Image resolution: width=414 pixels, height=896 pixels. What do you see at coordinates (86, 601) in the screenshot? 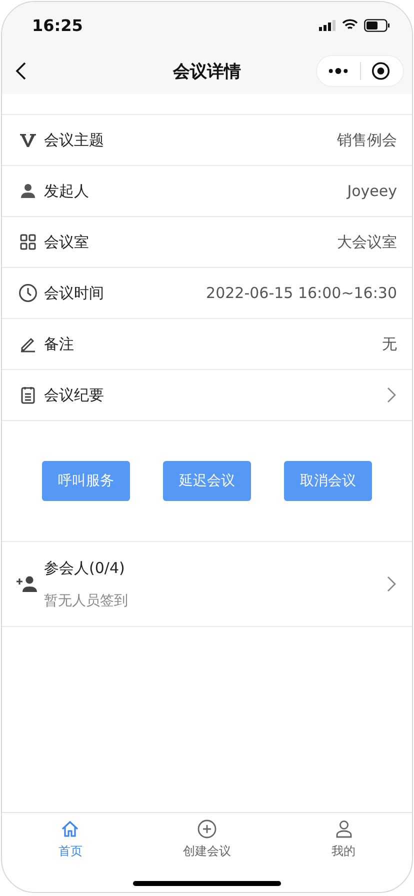
I see `attendees-note: 暂无人员签到` at bounding box center [86, 601].